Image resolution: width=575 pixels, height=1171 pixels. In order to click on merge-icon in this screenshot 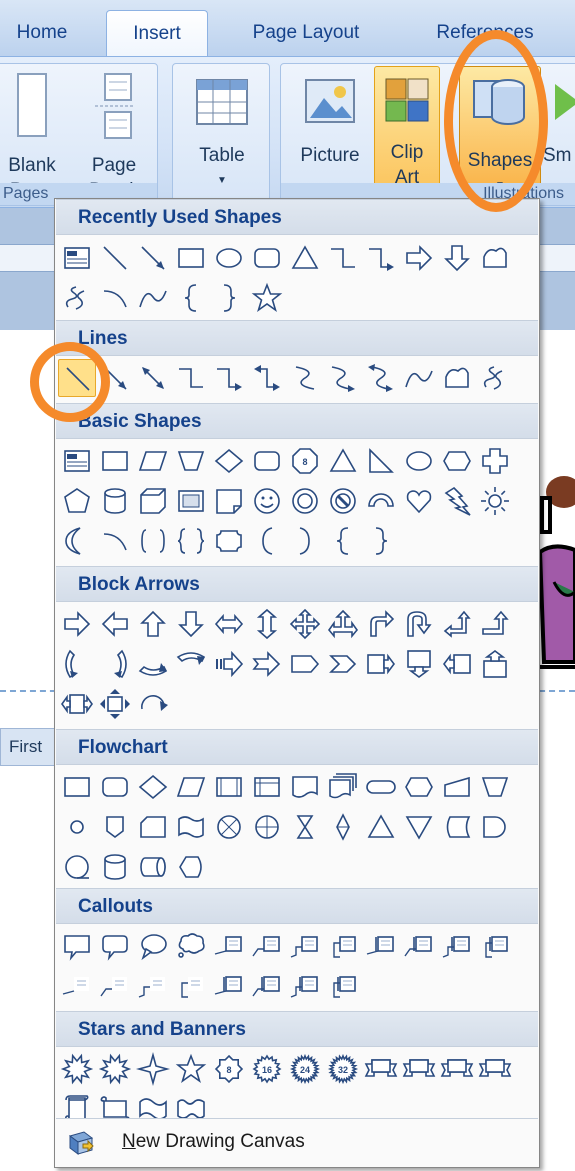, I will do `click(419, 827)`.